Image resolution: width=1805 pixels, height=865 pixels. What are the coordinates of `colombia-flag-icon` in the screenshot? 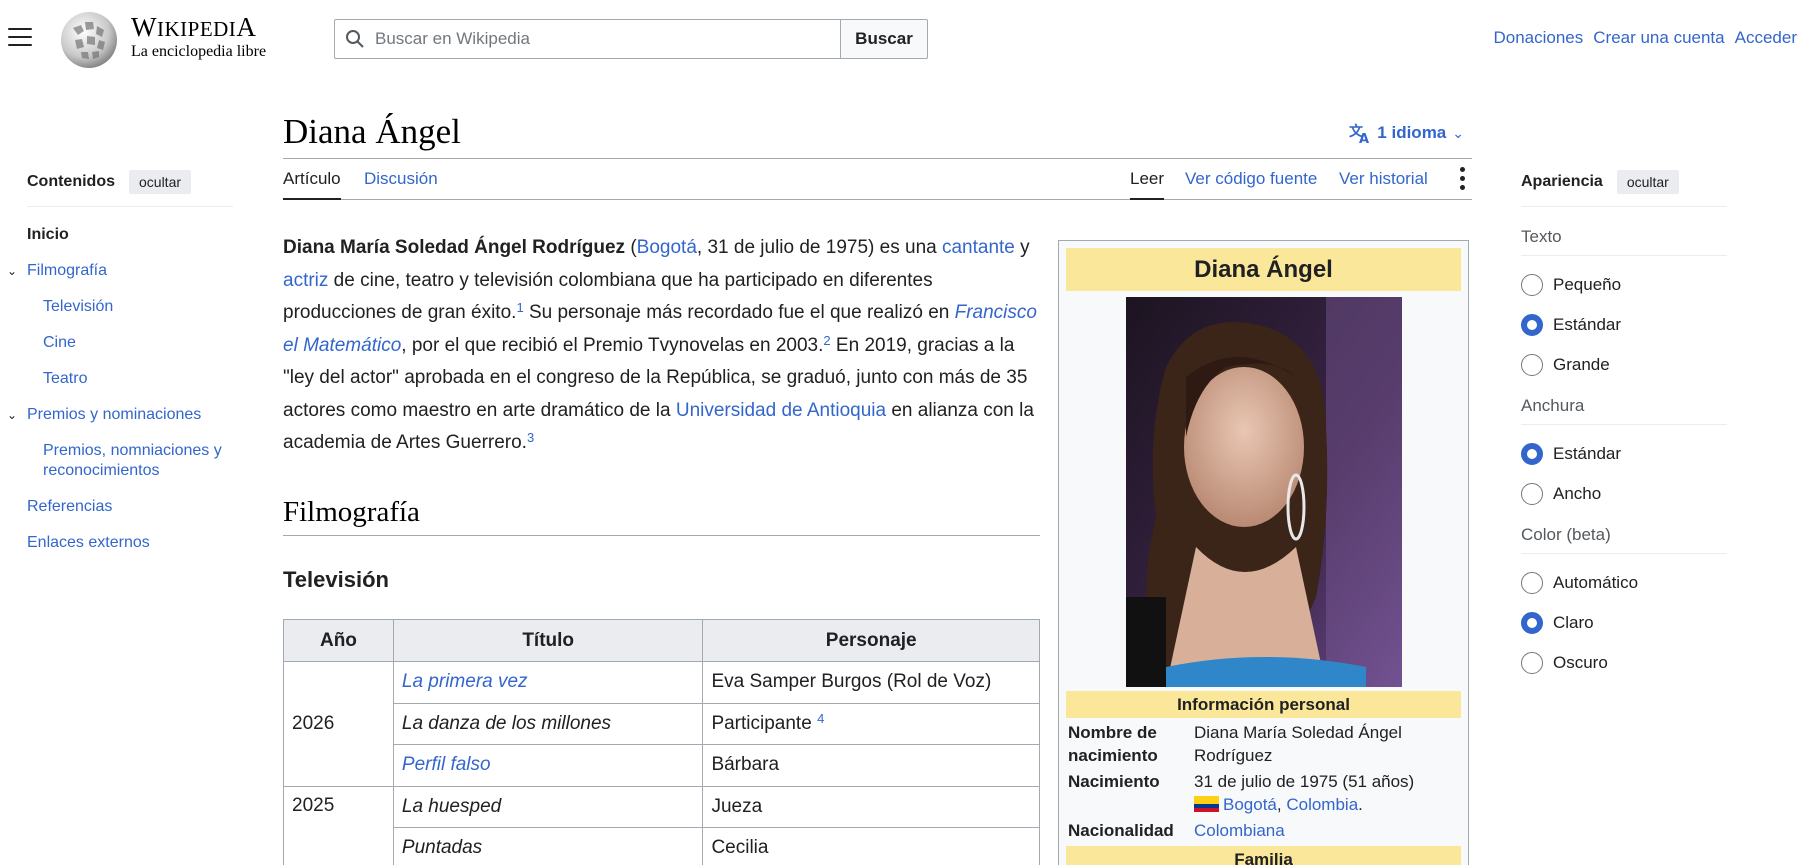 It's located at (1206, 804).